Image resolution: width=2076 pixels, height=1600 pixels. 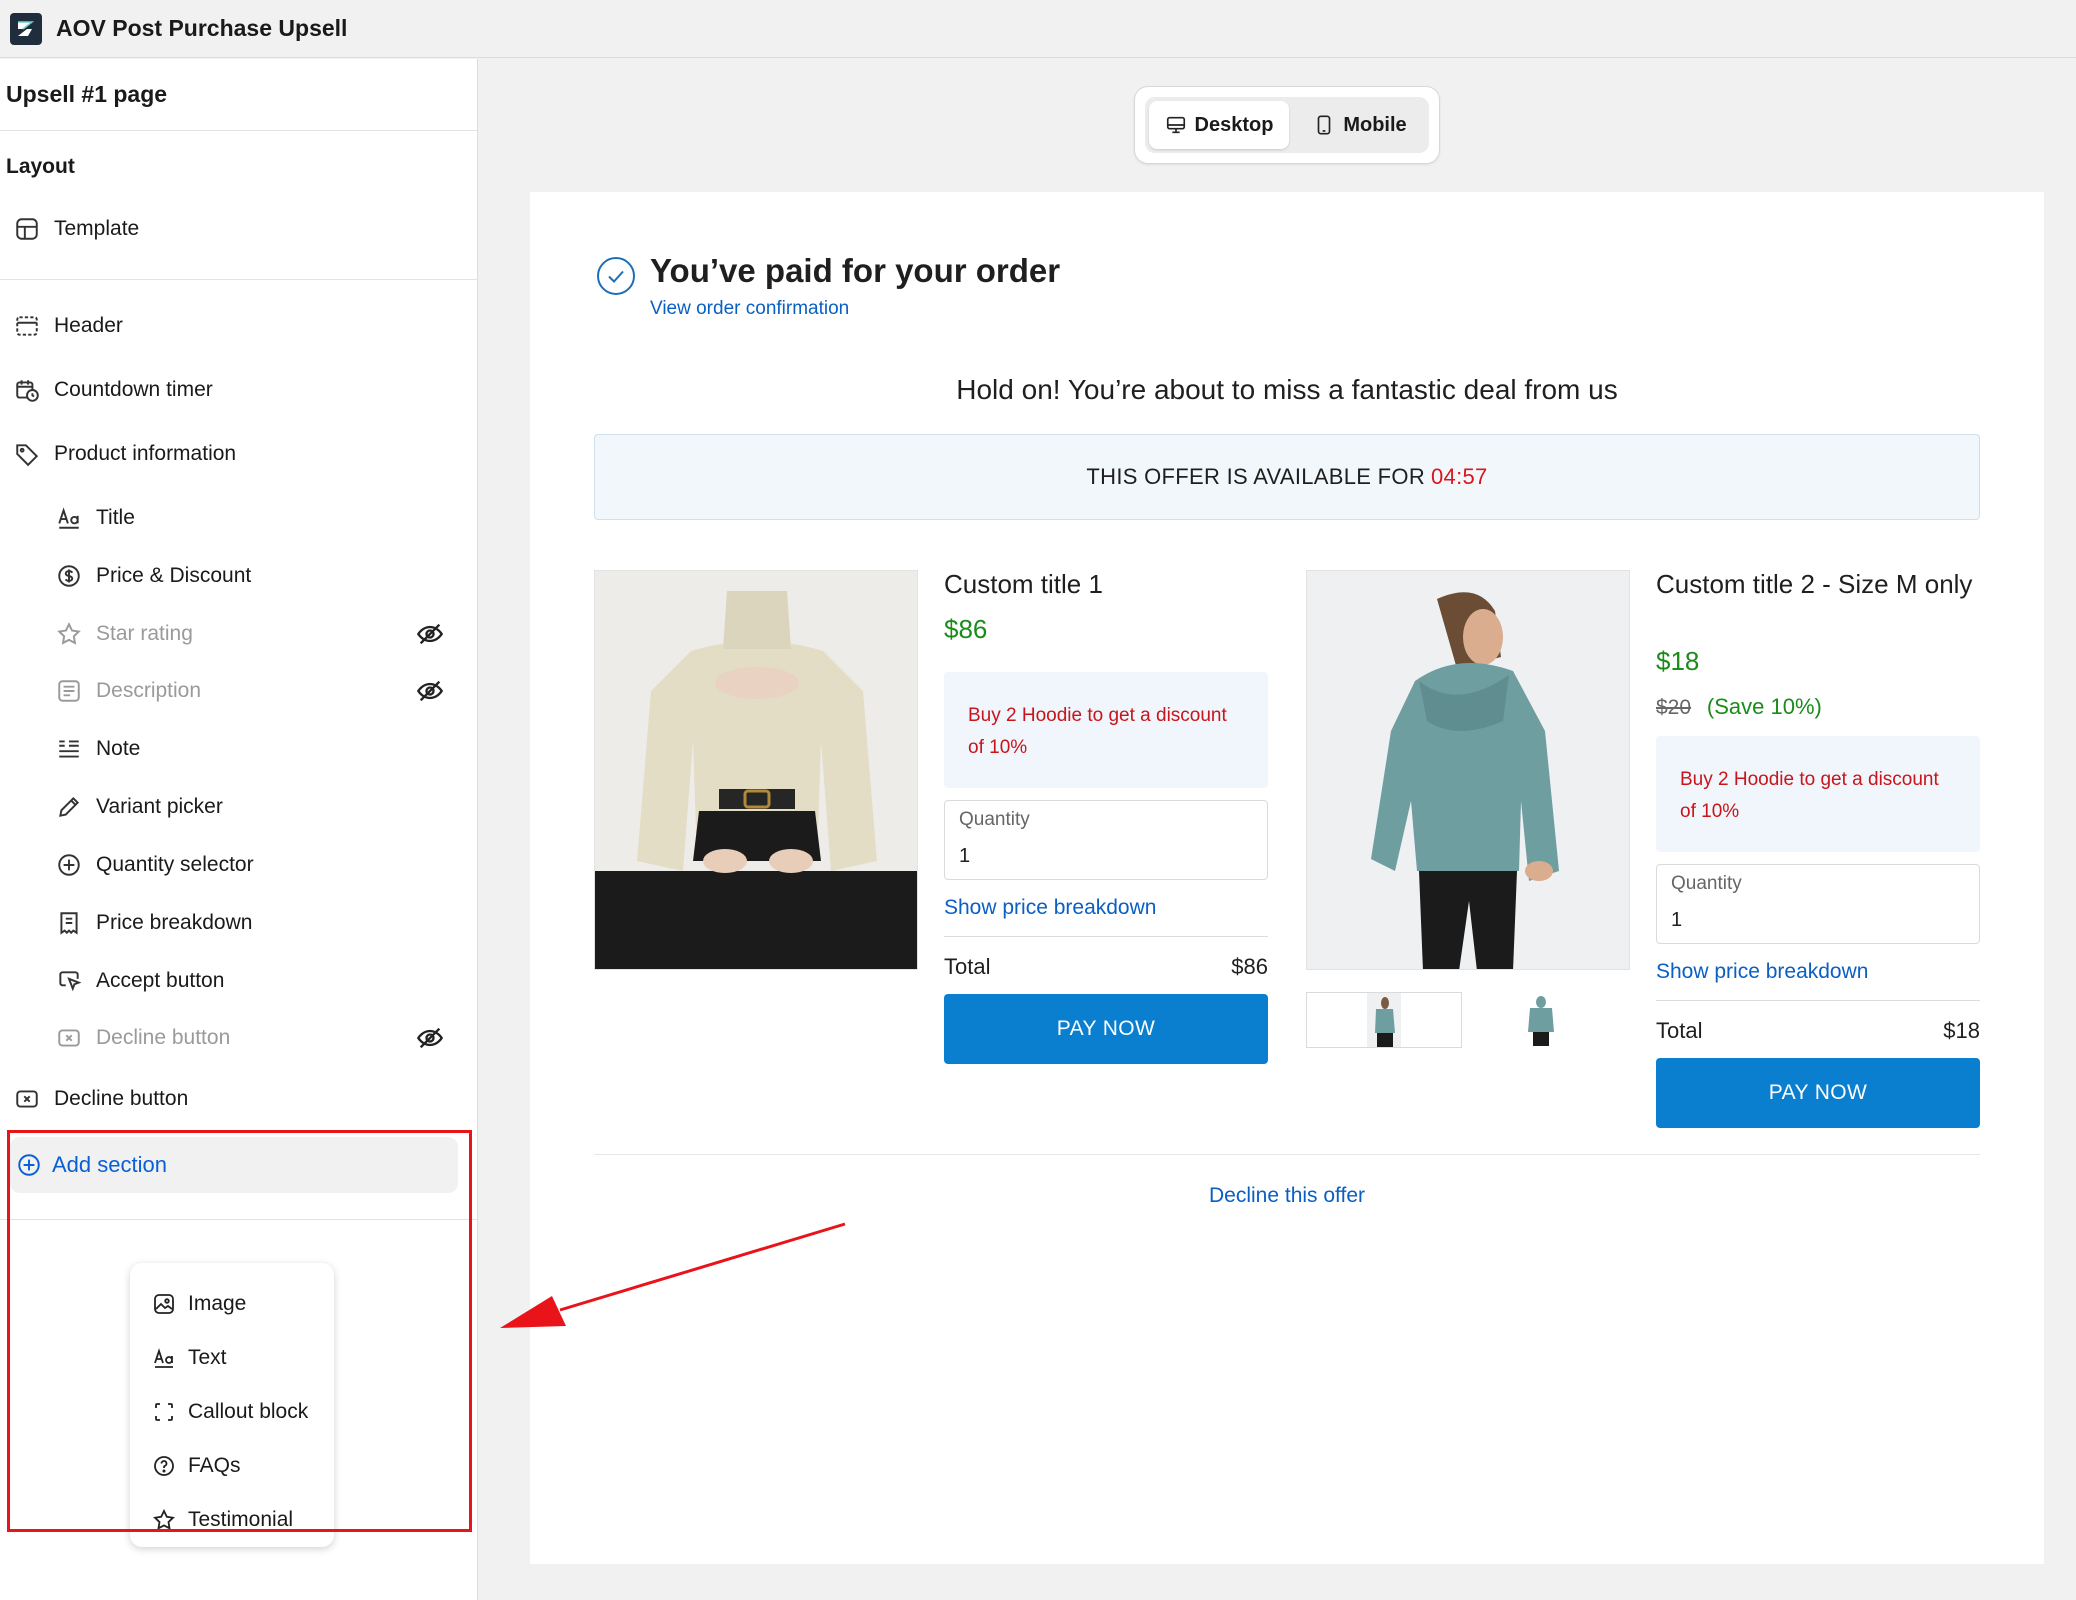 I want to click on receipt-icon, so click(x=69, y=923).